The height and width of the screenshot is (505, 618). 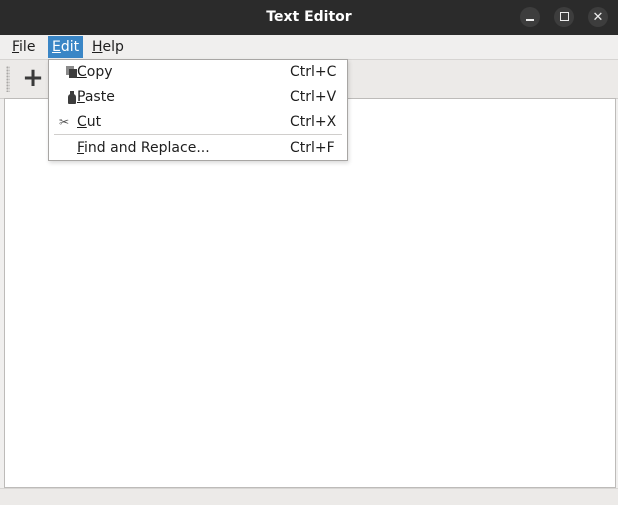 I want to click on menu-file-accel: F, so click(x=16, y=47).